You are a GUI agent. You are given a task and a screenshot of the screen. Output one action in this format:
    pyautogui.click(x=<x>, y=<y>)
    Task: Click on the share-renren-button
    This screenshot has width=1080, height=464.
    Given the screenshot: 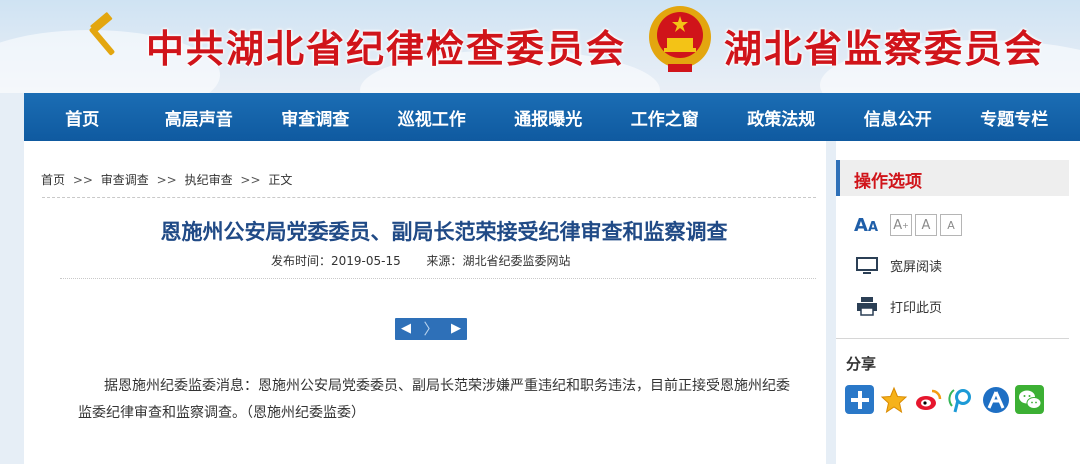 What is the action you would take?
    pyautogui.click(x=995, y=399)
    